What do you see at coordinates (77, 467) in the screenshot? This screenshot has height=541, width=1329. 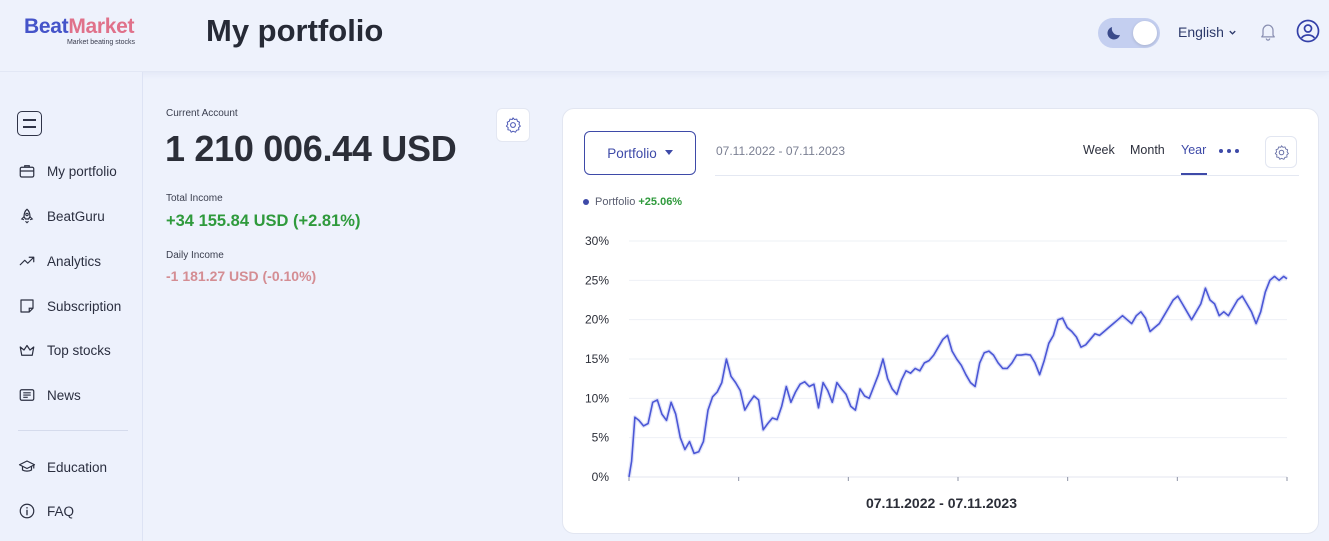 I see `sidebar-item-label: Education` at bounding box center [77, 467].